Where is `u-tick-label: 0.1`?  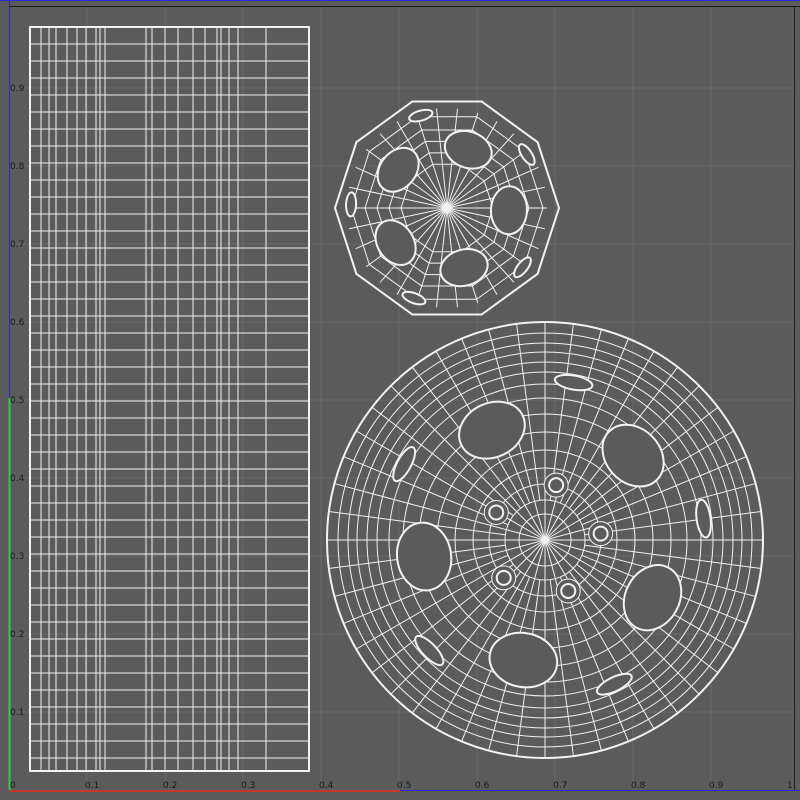 u-tick-label: 0.1 is located at coordinates (92, 786).